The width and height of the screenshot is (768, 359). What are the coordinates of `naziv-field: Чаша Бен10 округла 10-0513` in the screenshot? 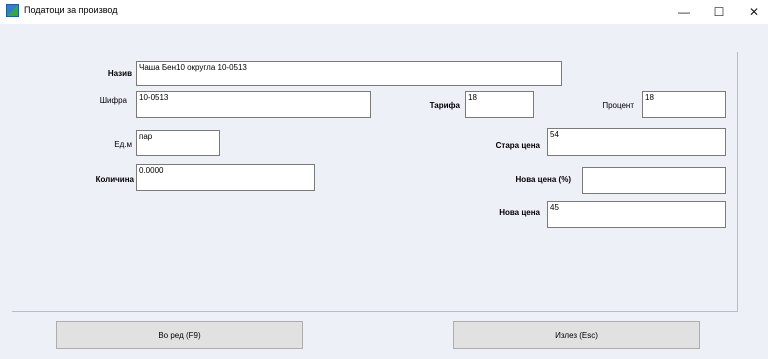 It's located at (349, 73).